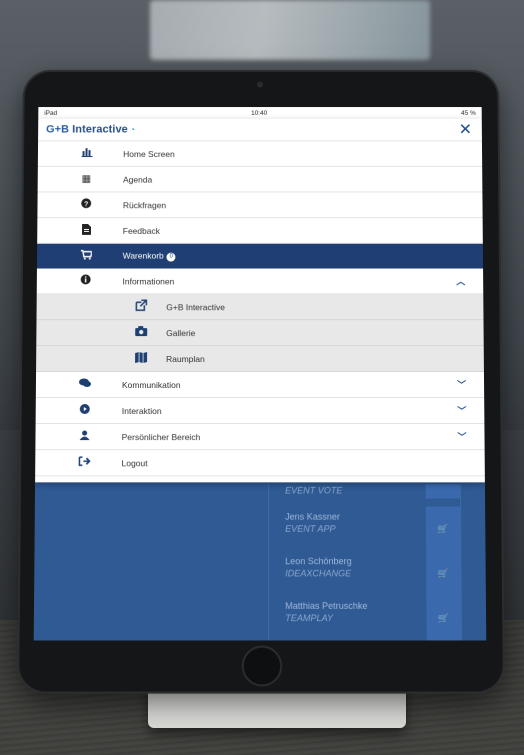  I want to click on submenu-item-label: Raumplan, so click(185, 358).